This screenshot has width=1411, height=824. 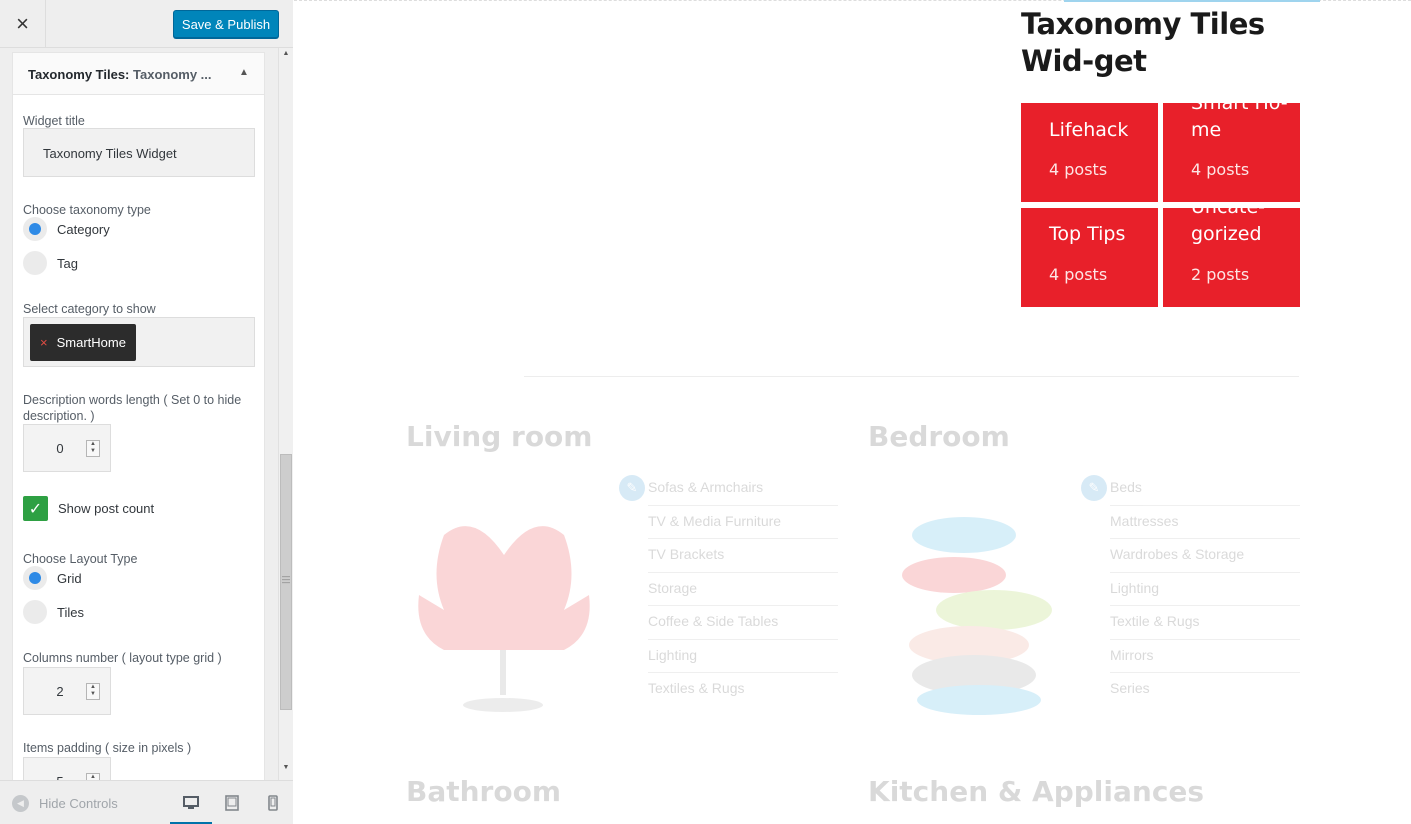 What do you see at coordinates (1231, 152) in the screenshot?
I see `taxonomy-tile: Smart Ho-me 4 posts` at bounding box center [1231, 152].